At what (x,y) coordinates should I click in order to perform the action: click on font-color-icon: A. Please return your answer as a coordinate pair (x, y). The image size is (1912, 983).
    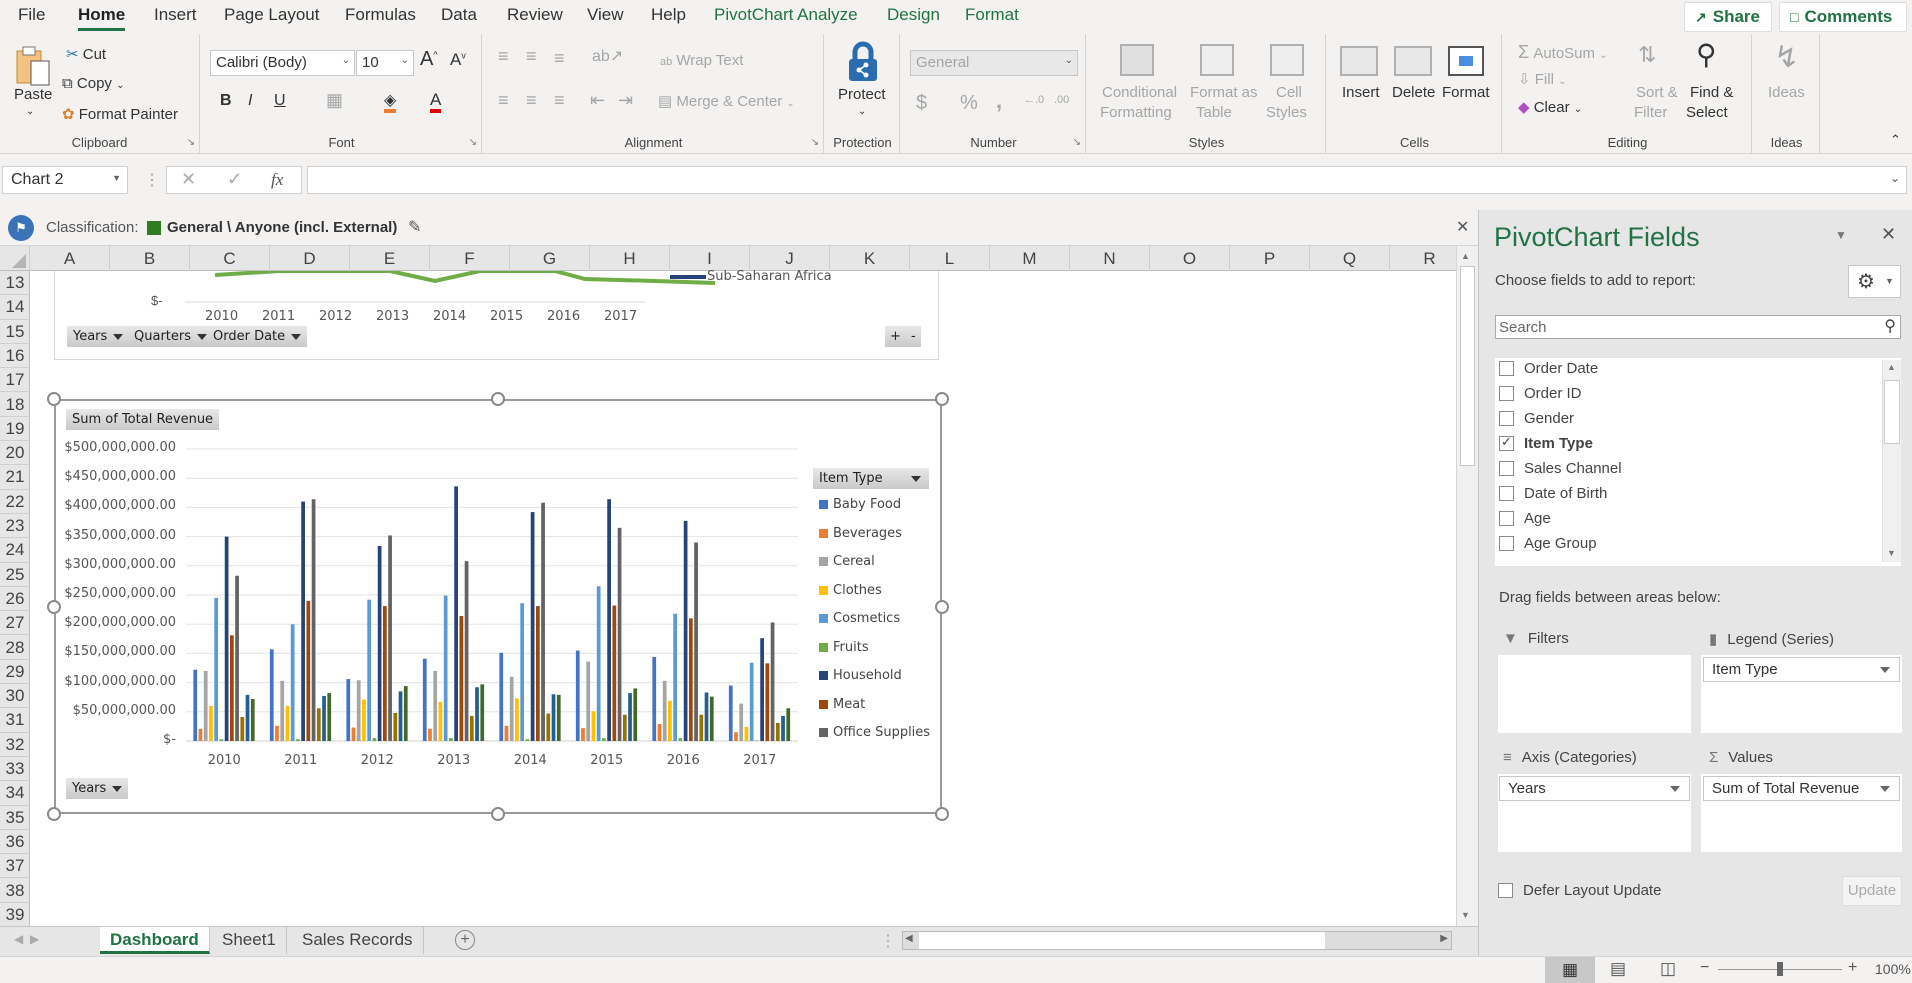
    Looking at the image, I should click on (436, 101).